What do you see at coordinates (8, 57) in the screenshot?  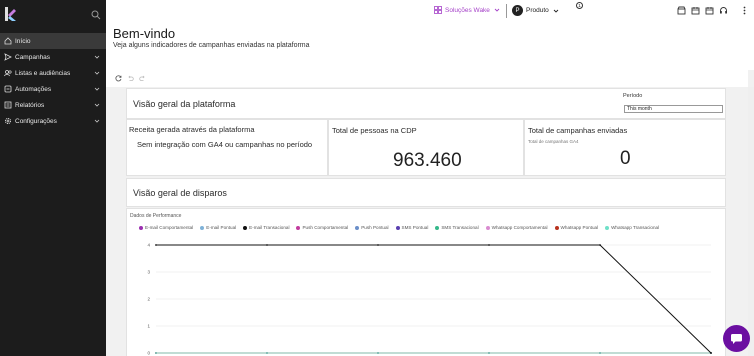 I see `send-icon` at bounding box center [8, 57].